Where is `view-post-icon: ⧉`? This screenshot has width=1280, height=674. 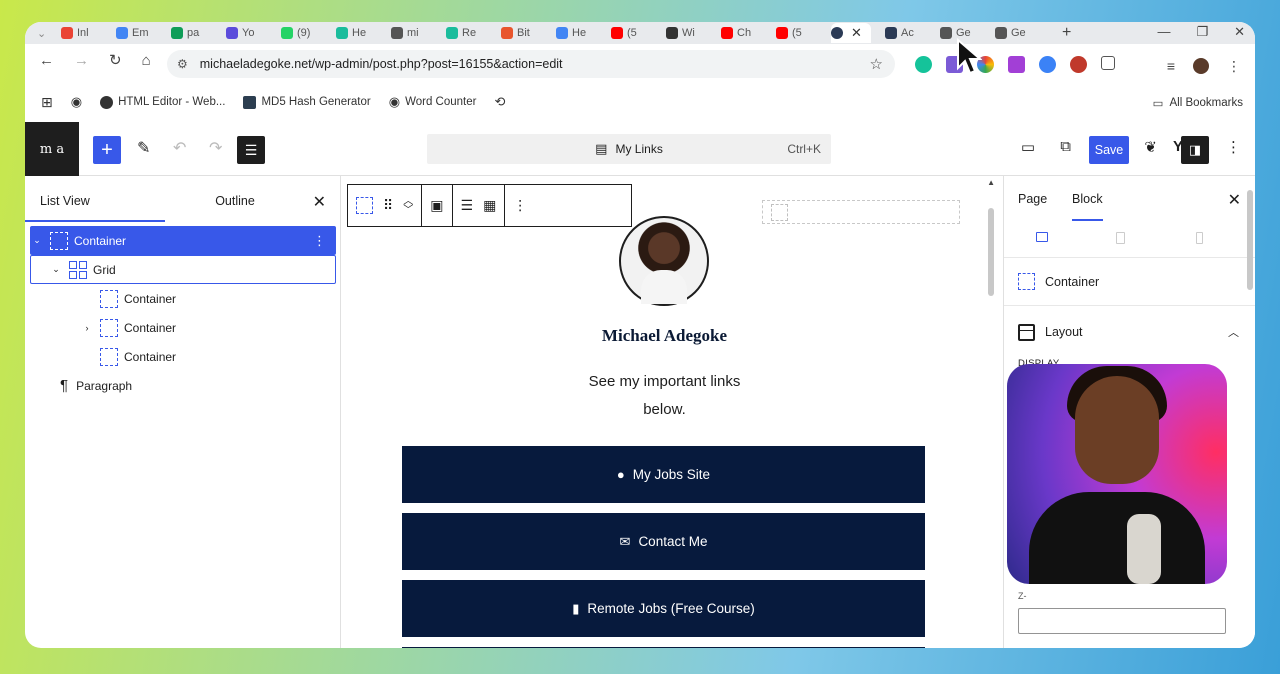
view-post-icon: ⧉ is located at coordinates (1065, 146).